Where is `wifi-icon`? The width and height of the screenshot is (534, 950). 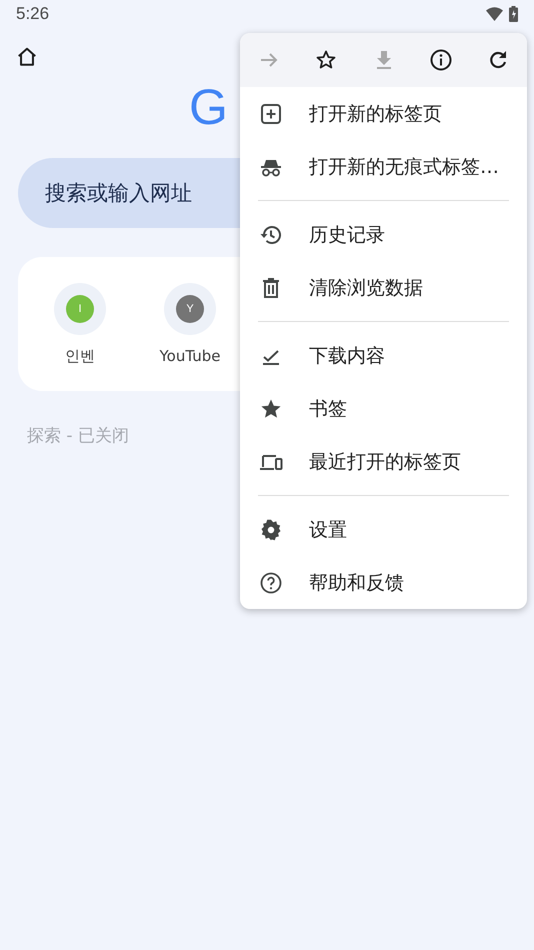
wifi-icon is located at coordinates (494, 14).